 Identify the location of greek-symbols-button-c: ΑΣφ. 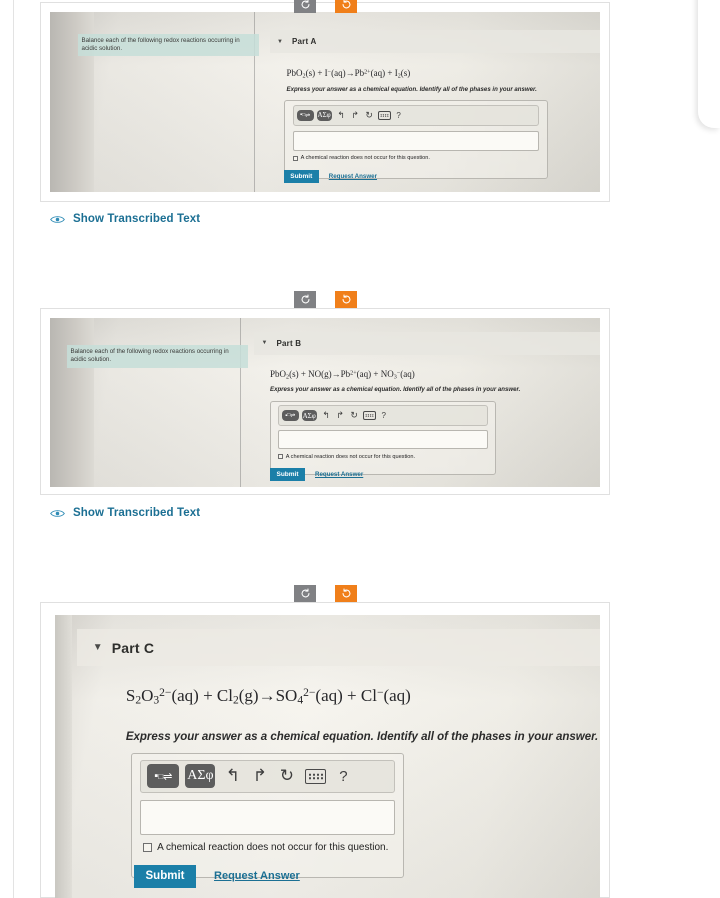
(200, 776).